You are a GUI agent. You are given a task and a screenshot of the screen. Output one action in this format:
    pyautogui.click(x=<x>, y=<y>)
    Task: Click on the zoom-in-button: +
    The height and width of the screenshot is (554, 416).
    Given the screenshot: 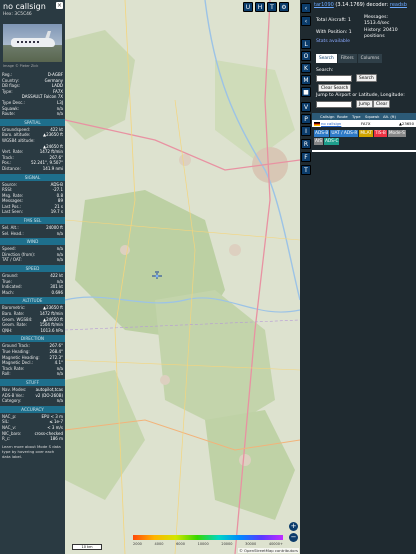 What is the action you would take?
    pyautogui.click(x=293, y=526)
    